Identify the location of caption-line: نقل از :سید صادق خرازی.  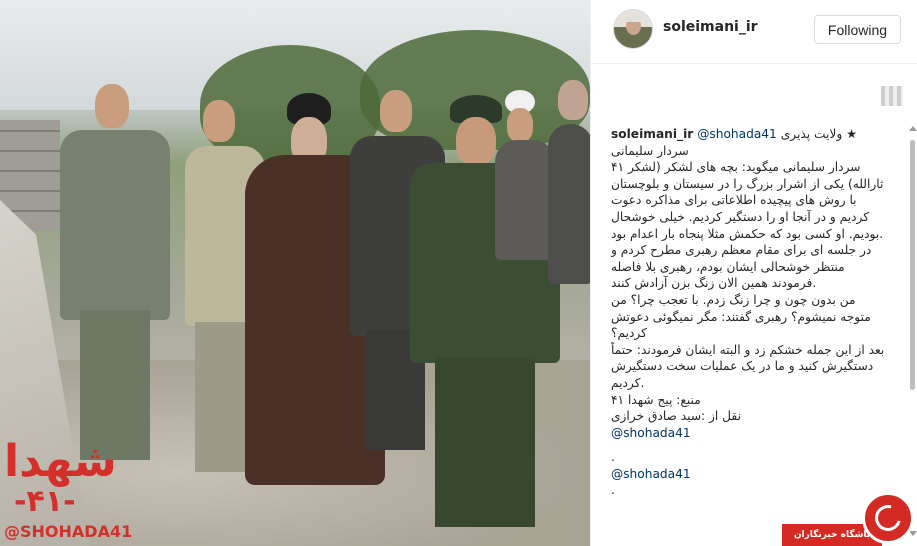
(676, 416).